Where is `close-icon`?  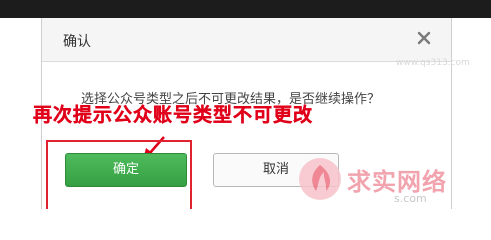 close-icon is located at coordinates (424, 38).